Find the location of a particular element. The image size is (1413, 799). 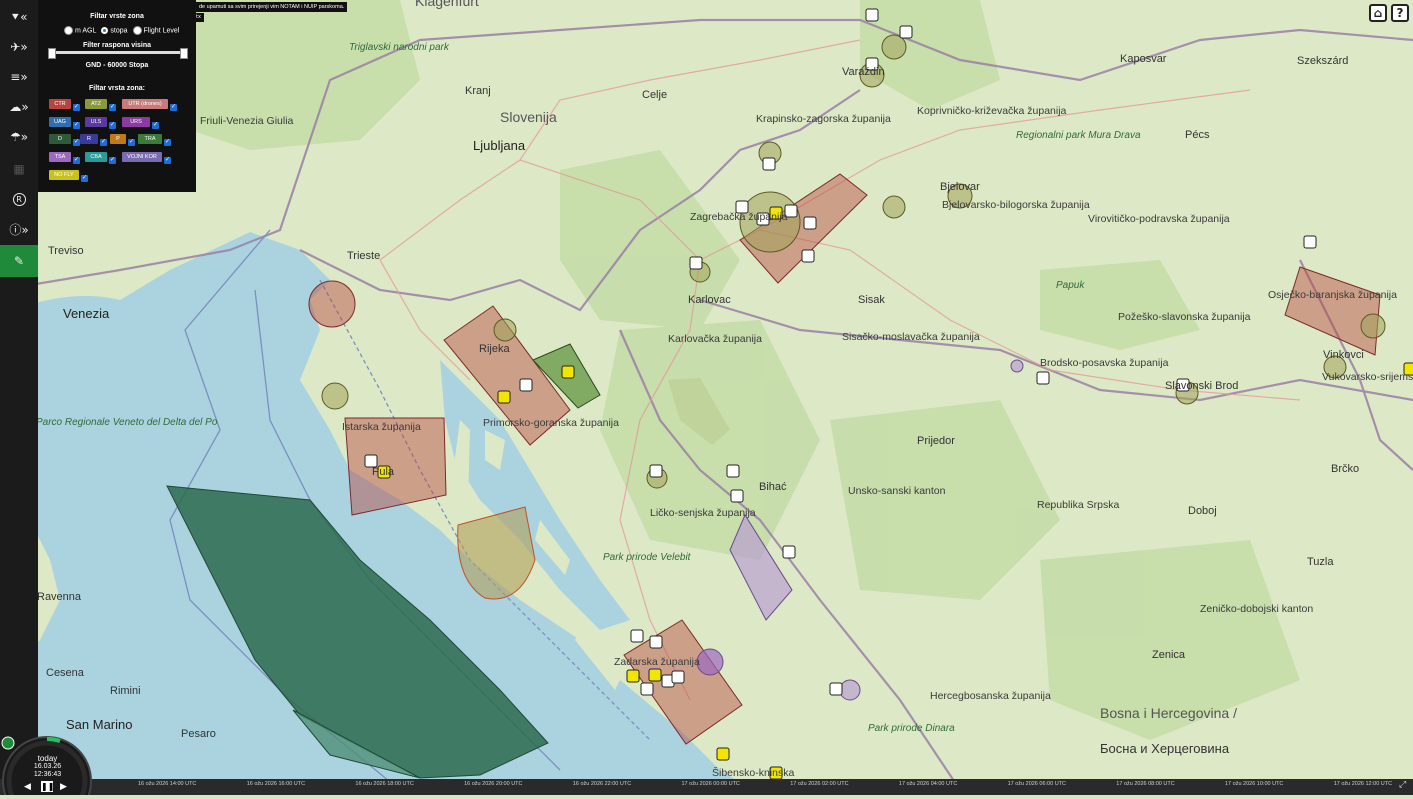

place-brcko: Brčko is located at coordinates (1345, 469).